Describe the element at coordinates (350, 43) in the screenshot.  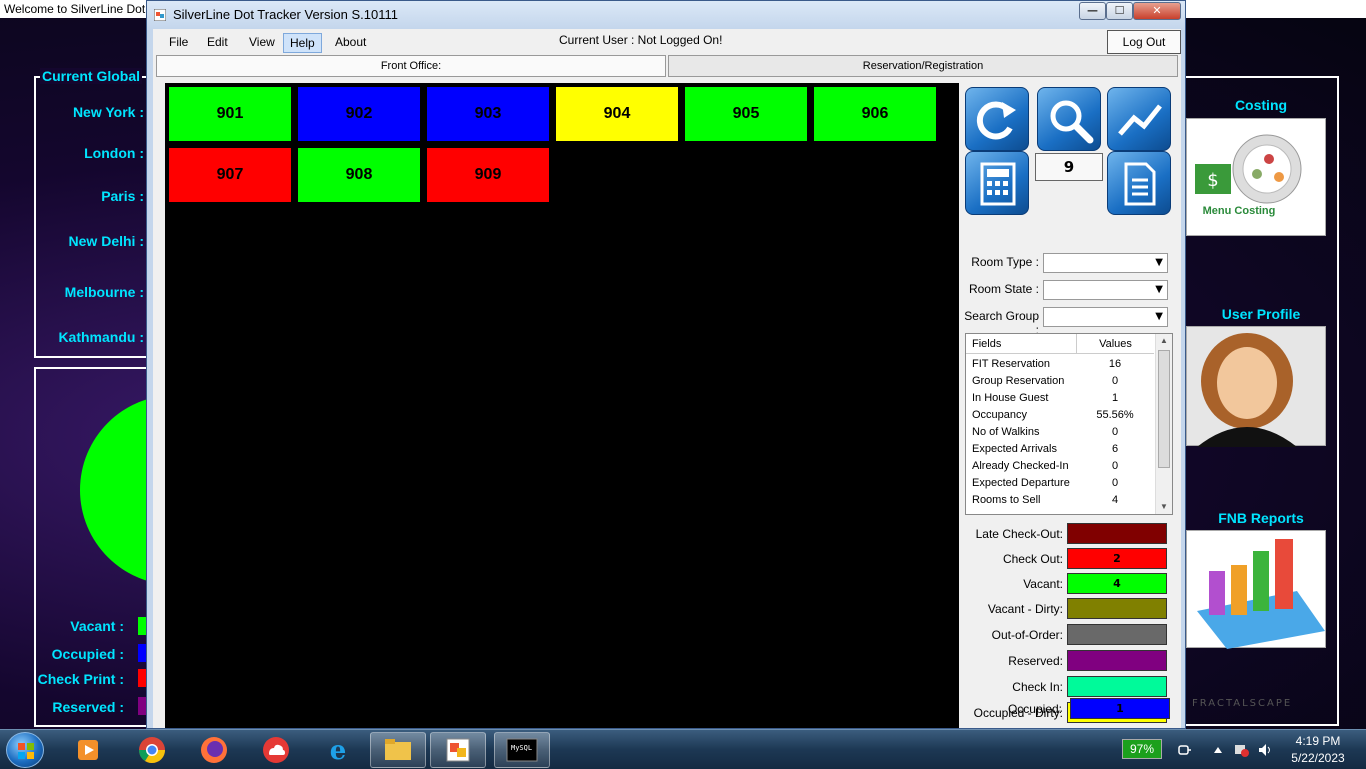
I see `menu-about: About` at that location.